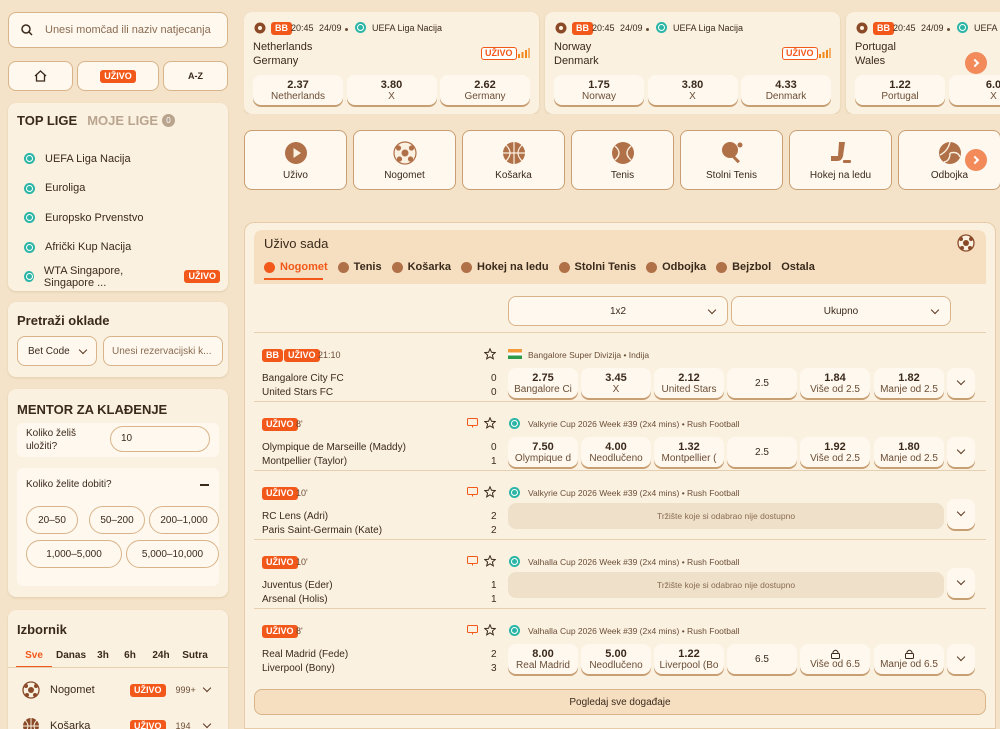 This screenshot has height=729, width=1000. Describe the element at coordinates (276, 61) in the screenshot. I see `team-away: Germany` at that location.